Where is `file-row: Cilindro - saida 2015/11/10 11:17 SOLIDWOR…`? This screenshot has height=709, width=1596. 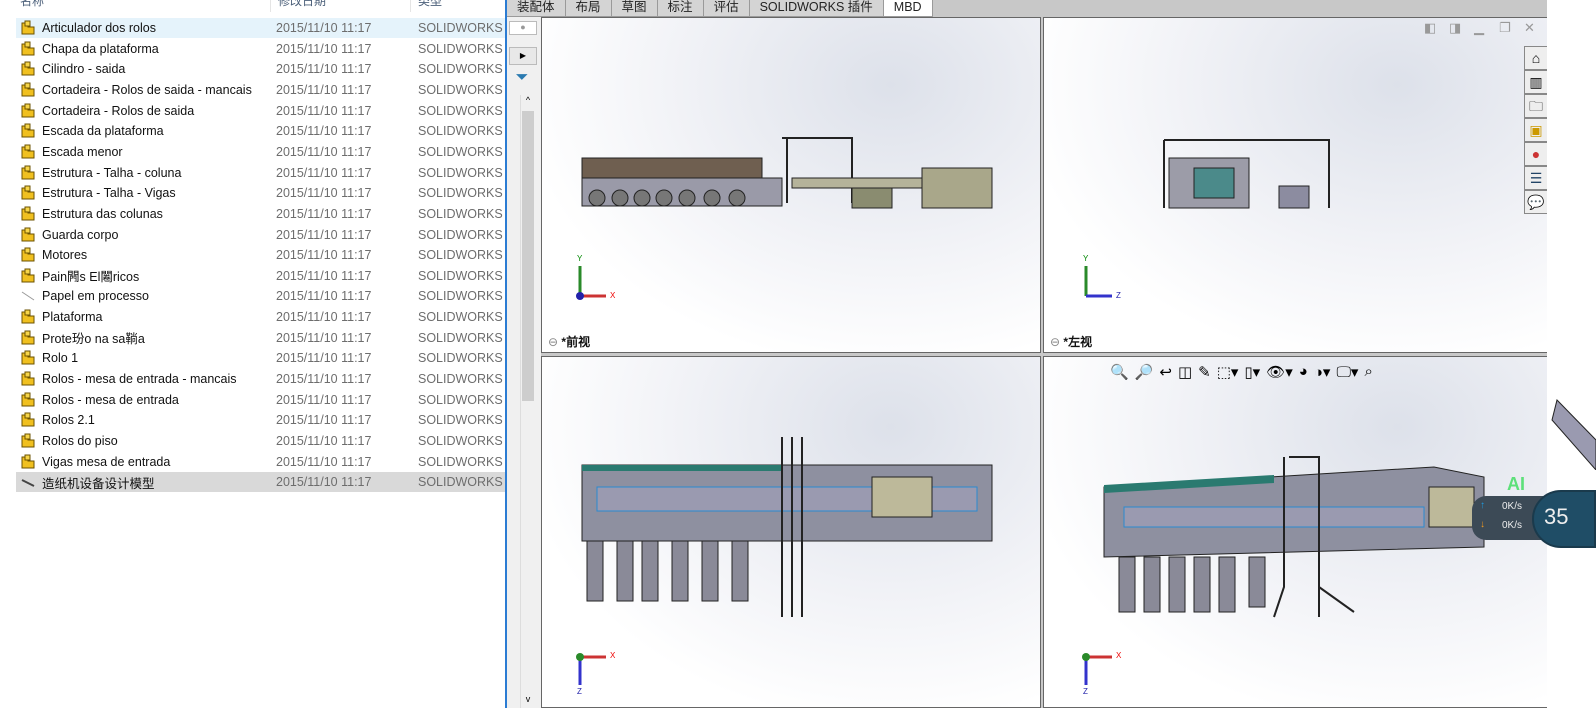 file-row: Cilindro - saida 2015/11/10 11:17 SOLIDWOR… is located at coordinates (261, 69).